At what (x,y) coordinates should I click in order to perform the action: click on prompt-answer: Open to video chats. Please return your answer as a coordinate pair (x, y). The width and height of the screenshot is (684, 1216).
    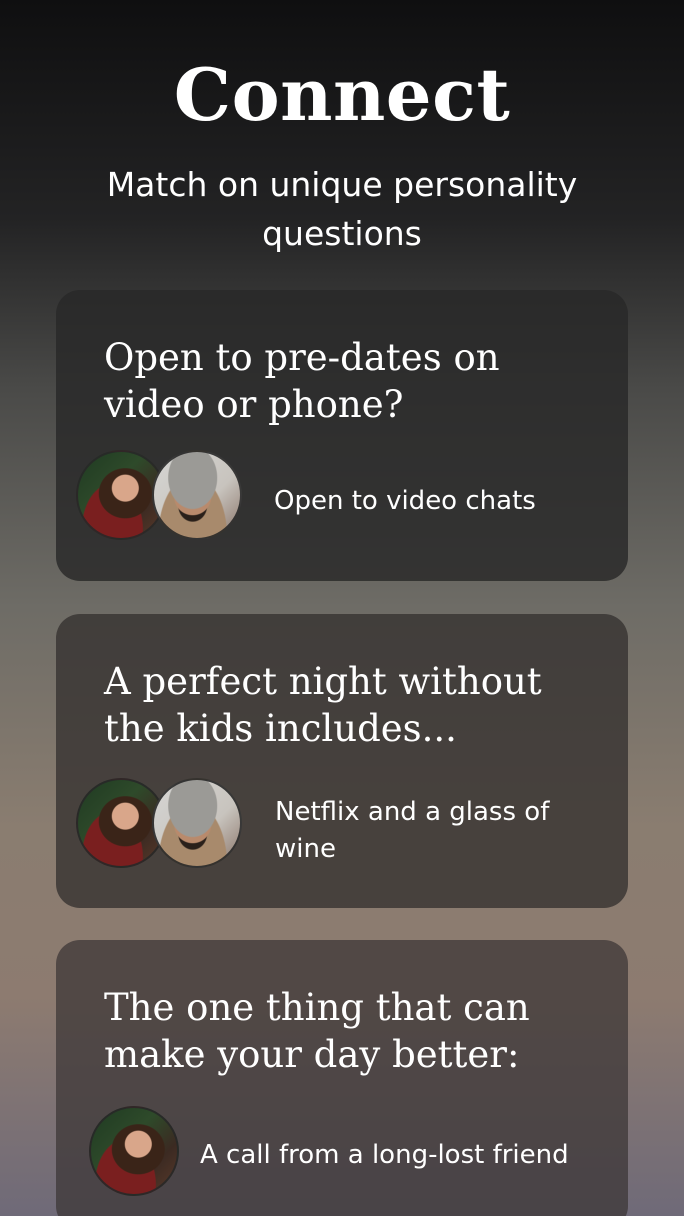
    Looking at the image, I should click on (405, 501).